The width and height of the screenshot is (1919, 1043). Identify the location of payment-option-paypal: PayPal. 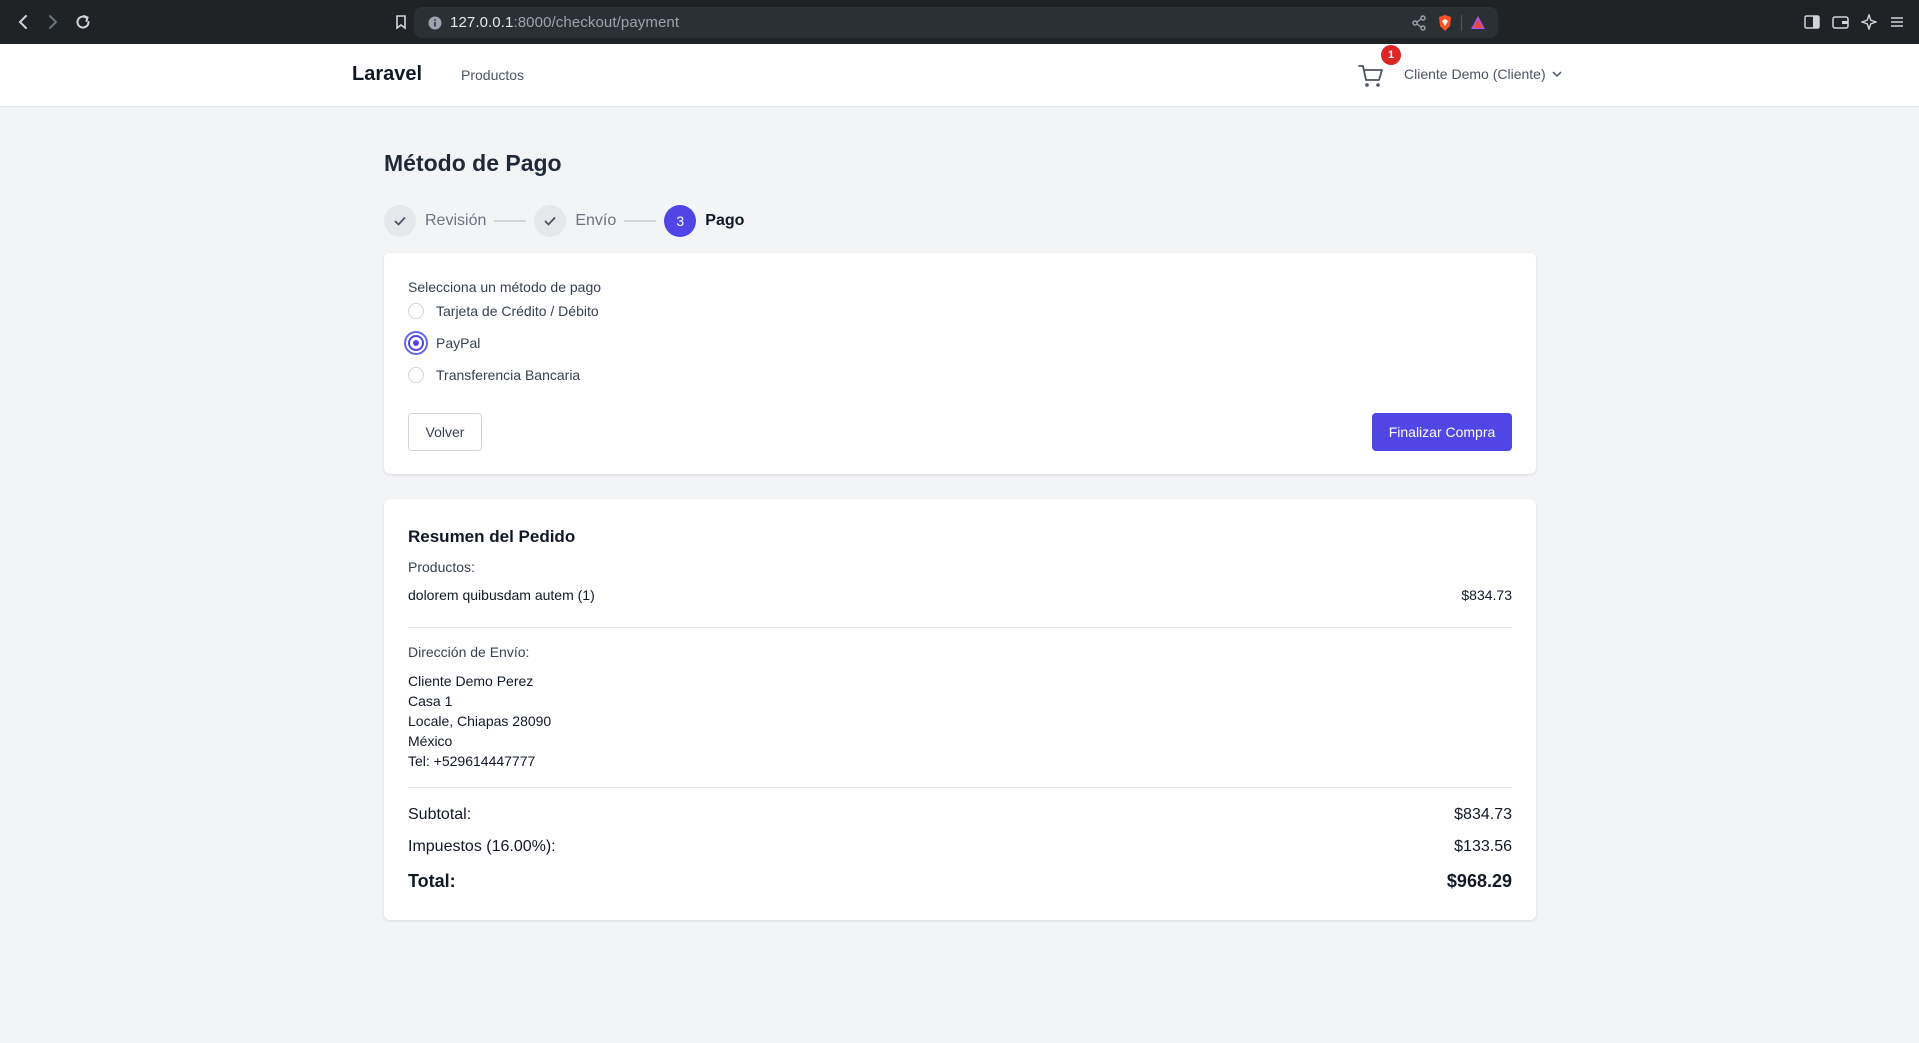
(444, 343).